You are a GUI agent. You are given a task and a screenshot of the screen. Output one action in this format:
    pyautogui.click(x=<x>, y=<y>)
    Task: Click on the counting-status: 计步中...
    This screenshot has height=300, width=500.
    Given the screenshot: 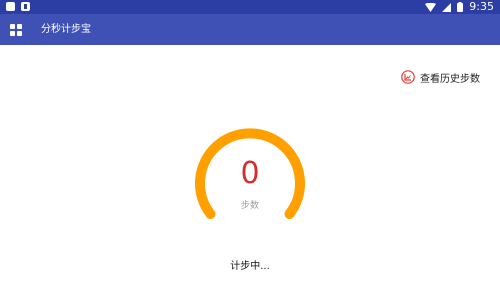 What is the action you would take?
    pyautogui.click(x=250, y=266)
    